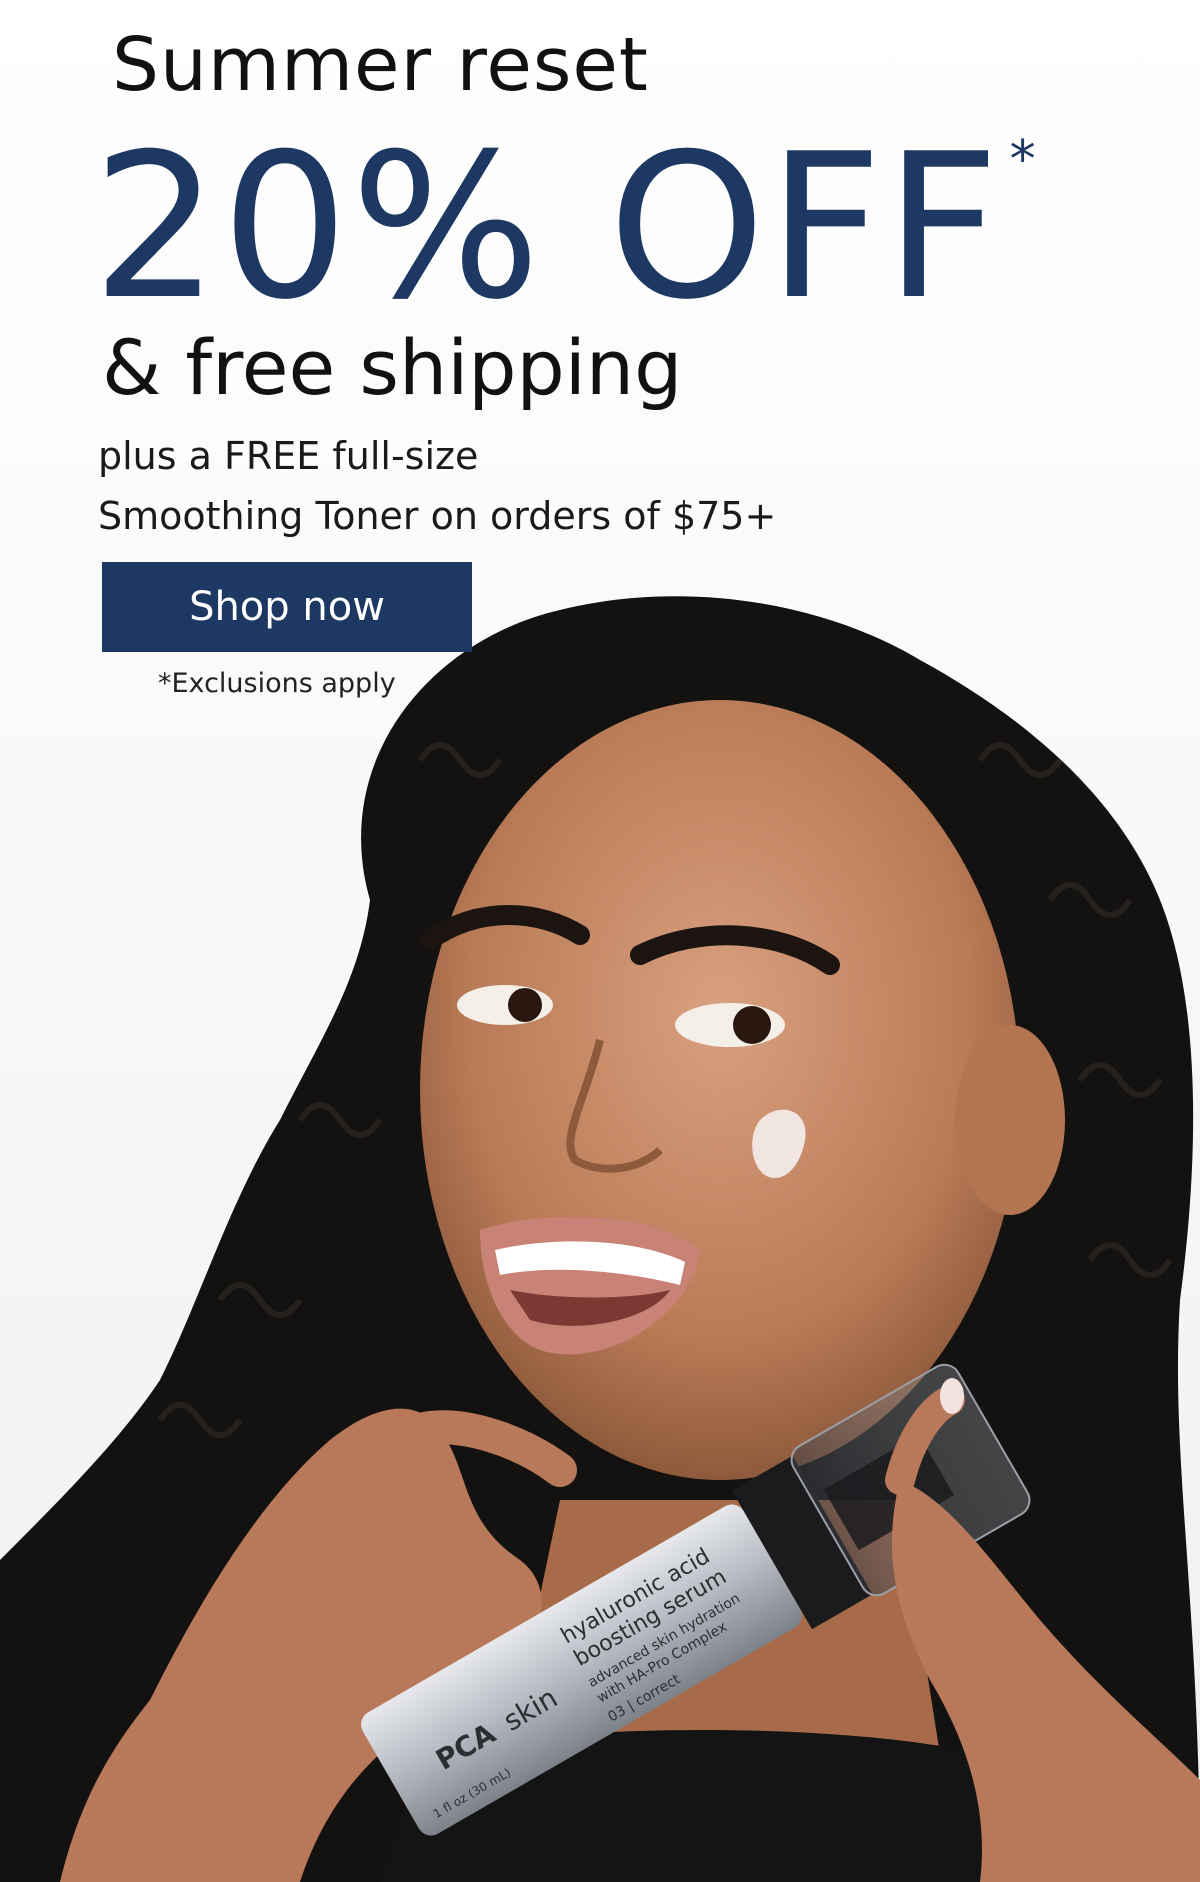 This screenshot has height=1882, width=1200. What do you see at coordinates (288, 456) in the screenshot?
I see `offer-line-1: plus a FREE full-size` at bounding box center [288, 456].